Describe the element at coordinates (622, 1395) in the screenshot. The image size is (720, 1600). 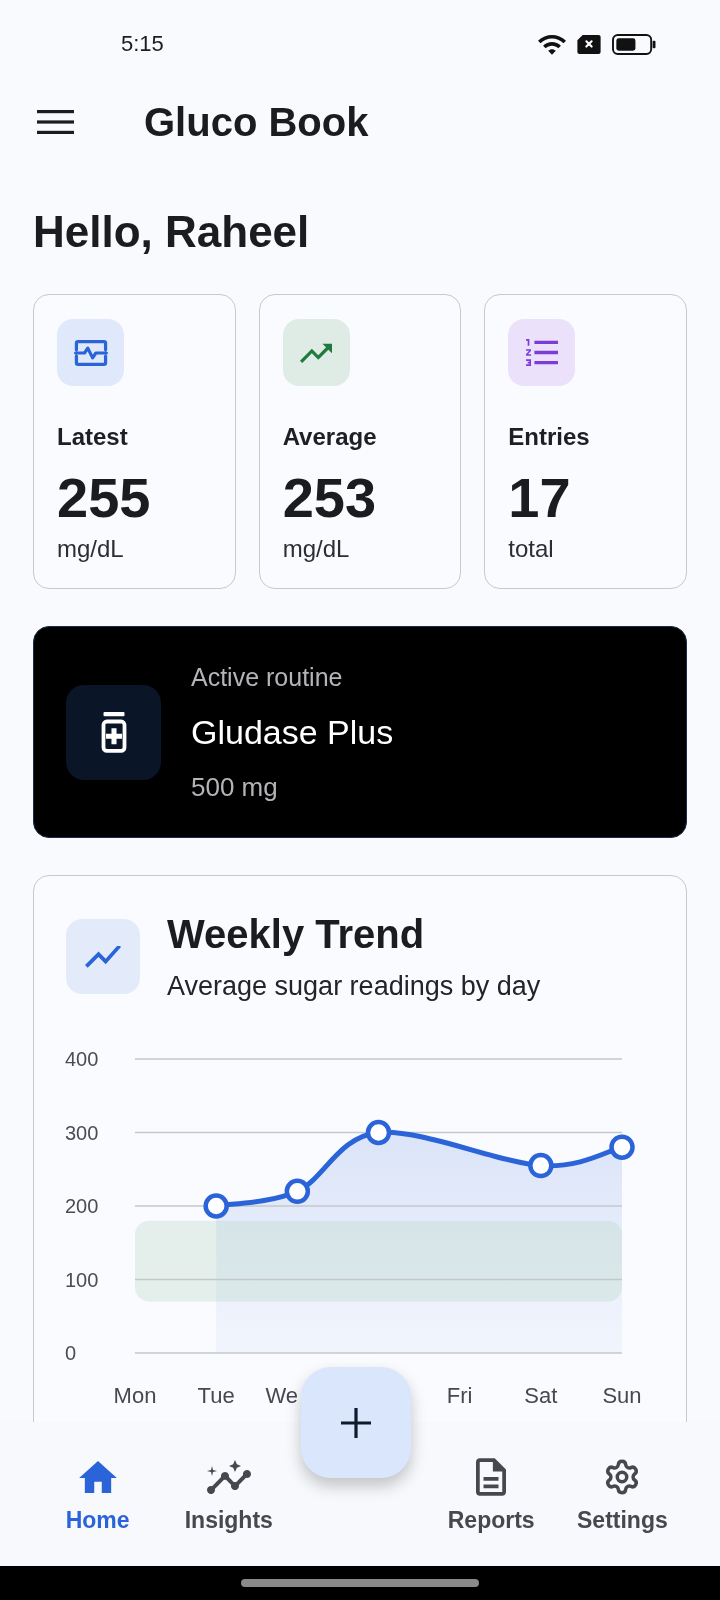
I see `axis-label: Sun` at that location.